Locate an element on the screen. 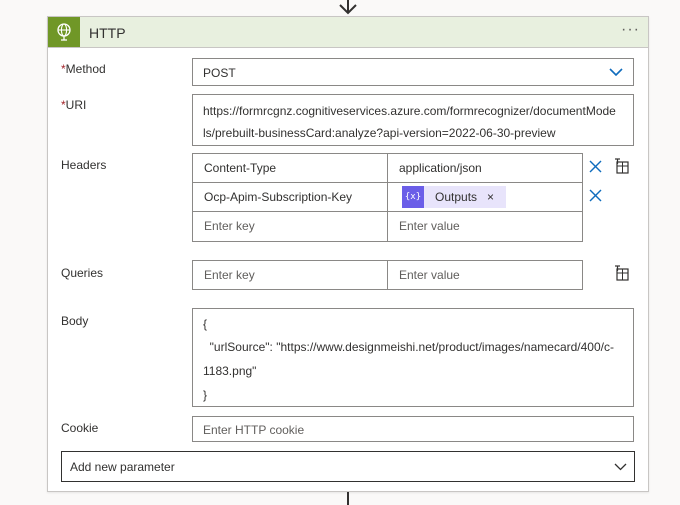  header-key-input: Ocp-Apim-Subscription-Key is located at coordinates (290, 197).